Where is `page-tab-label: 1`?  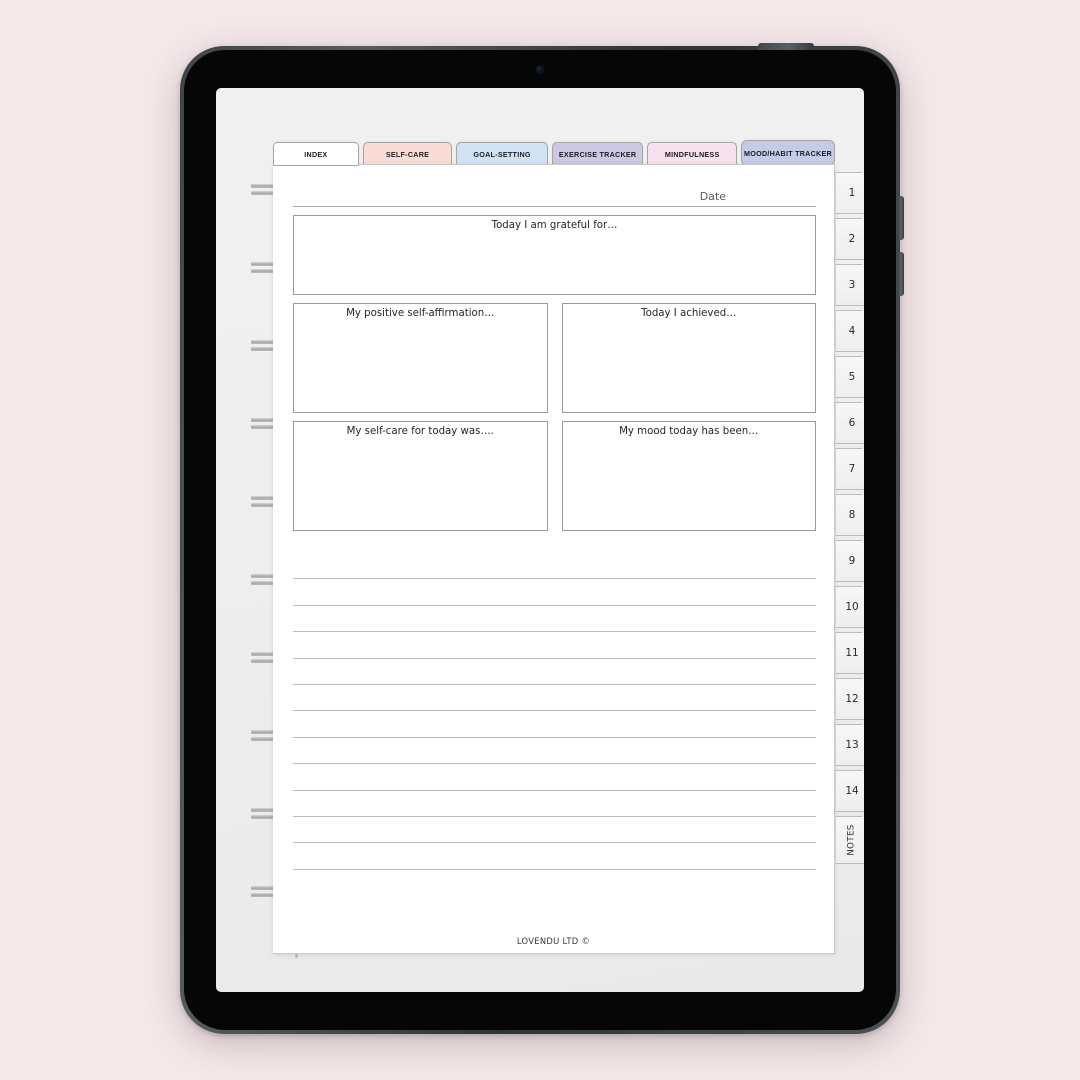
page-tab-label: 1 is located at coordinates (852, 193).